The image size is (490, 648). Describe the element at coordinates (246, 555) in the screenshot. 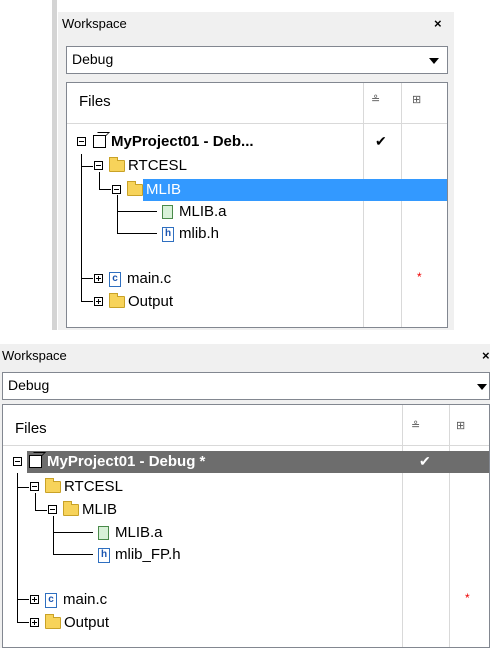

I see `tree-item-mlib-fp-h: h mlib_FP.h` at that location.